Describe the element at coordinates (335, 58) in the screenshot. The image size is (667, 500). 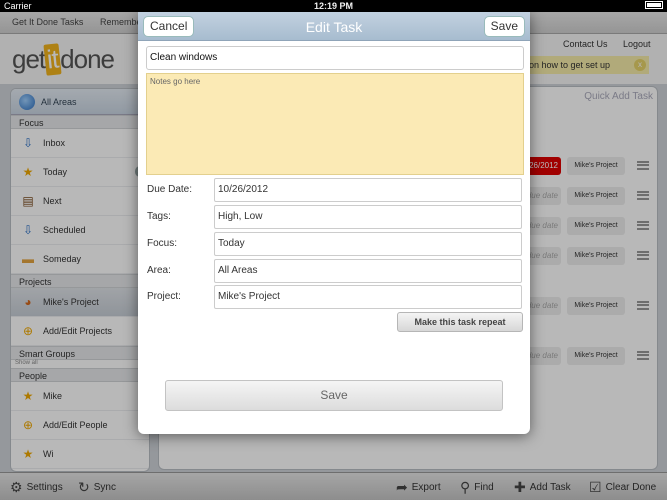
I see `task-name-input: Clean windows` at that location.